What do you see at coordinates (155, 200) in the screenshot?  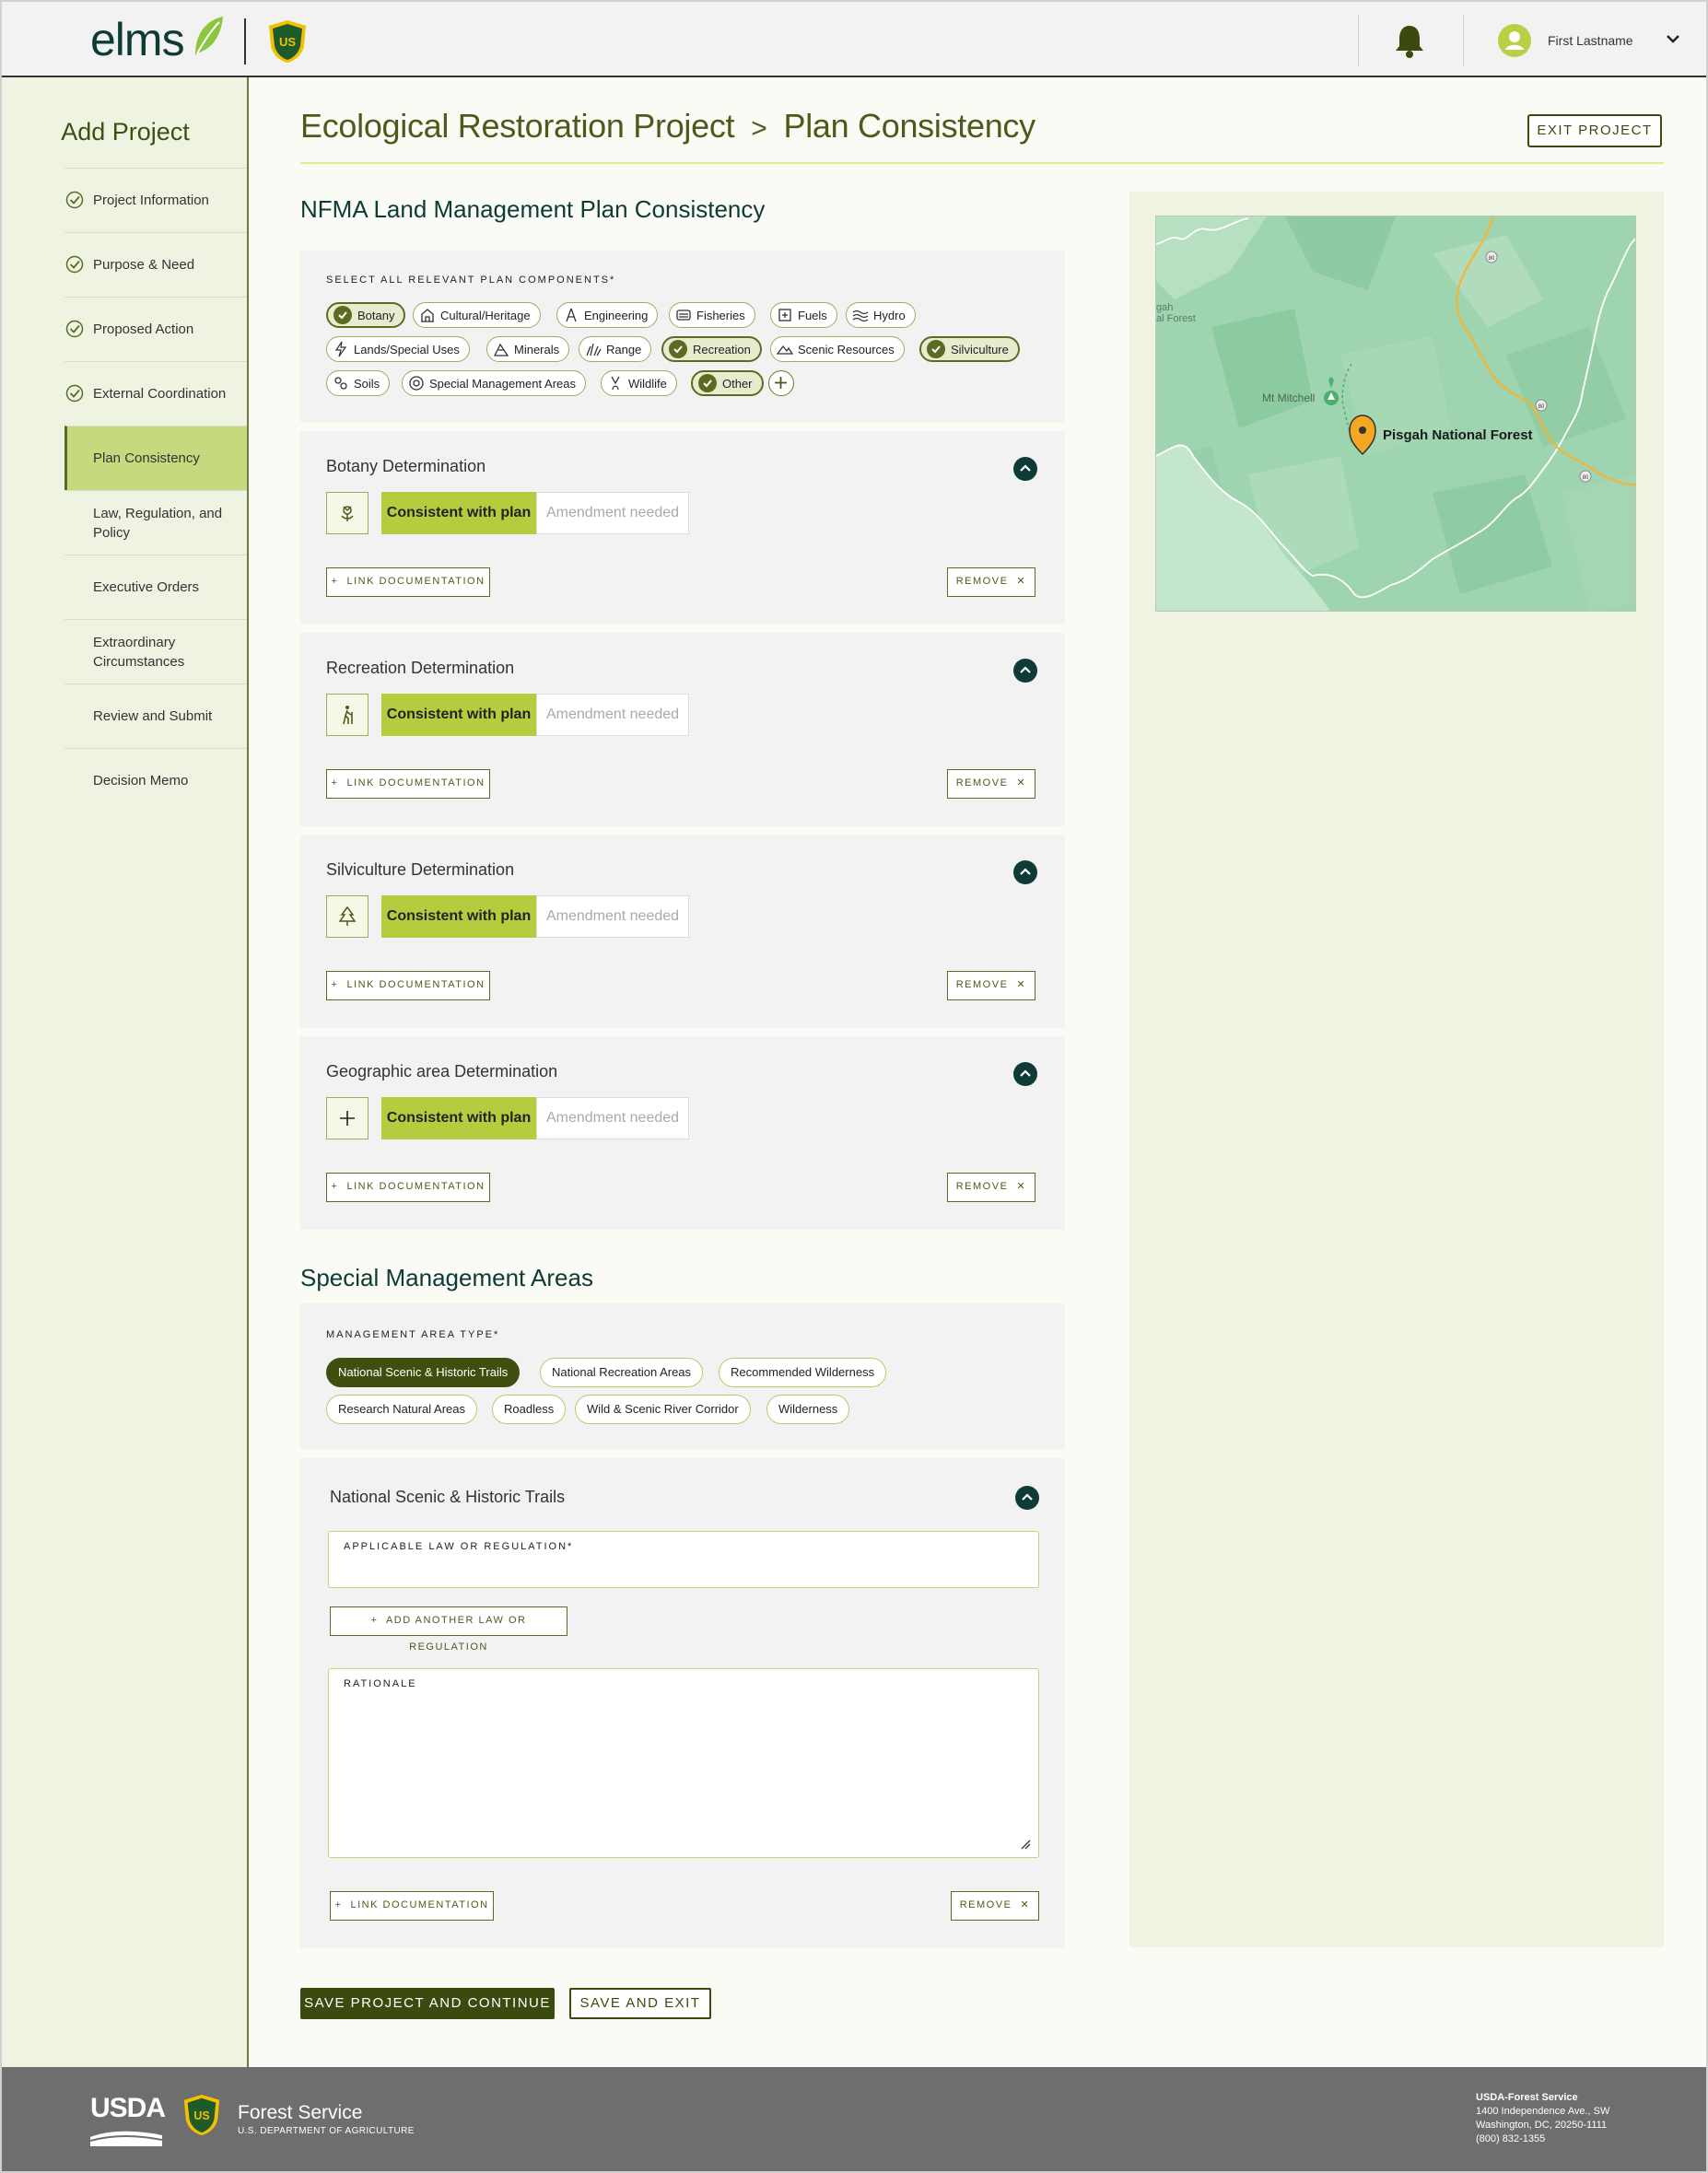 I see `sidebar-item-project-information: Project Information` at bounding box center [155, 200].